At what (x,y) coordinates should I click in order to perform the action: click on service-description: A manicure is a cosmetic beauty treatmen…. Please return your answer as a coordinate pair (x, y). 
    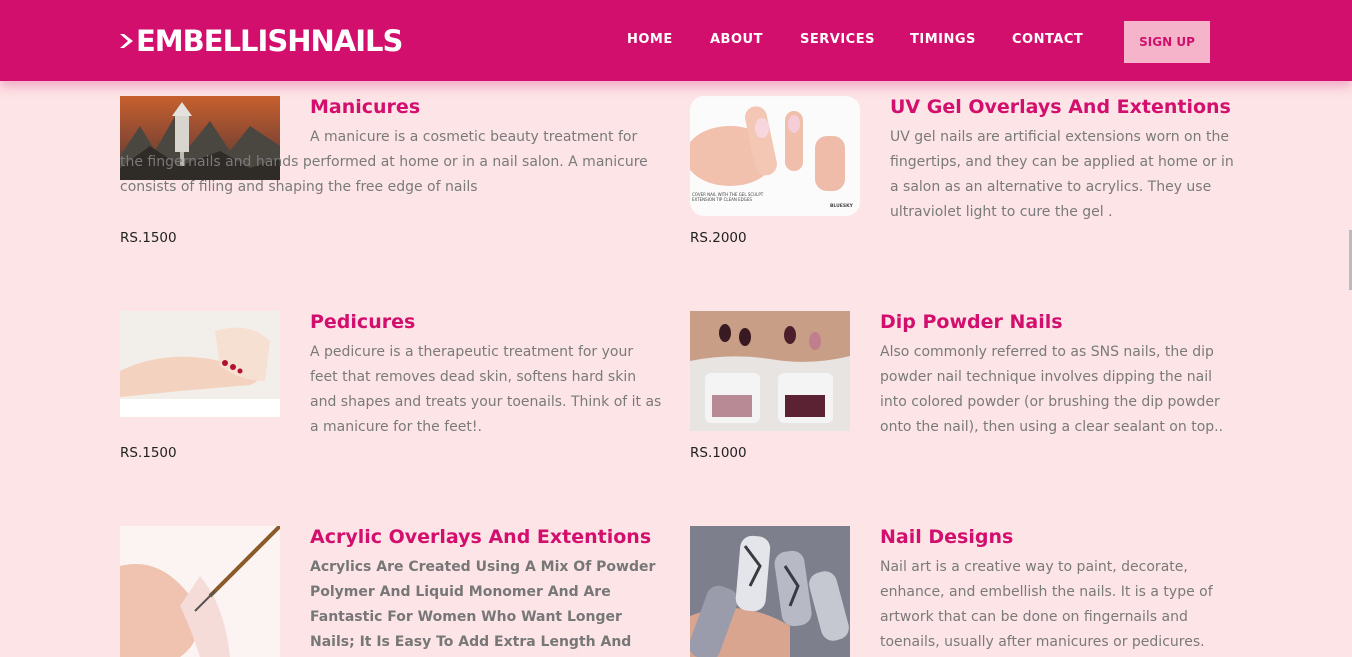
    Looking at the image, I should click on (384, 162).